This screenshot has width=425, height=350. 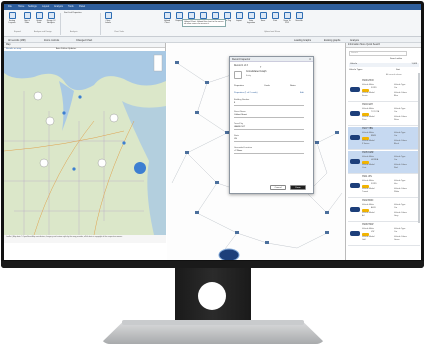 What do you see at coordinates (239, 19) in the screenshot?
I see `ribbon-button-import: Import` at bounding box center [239, 19].